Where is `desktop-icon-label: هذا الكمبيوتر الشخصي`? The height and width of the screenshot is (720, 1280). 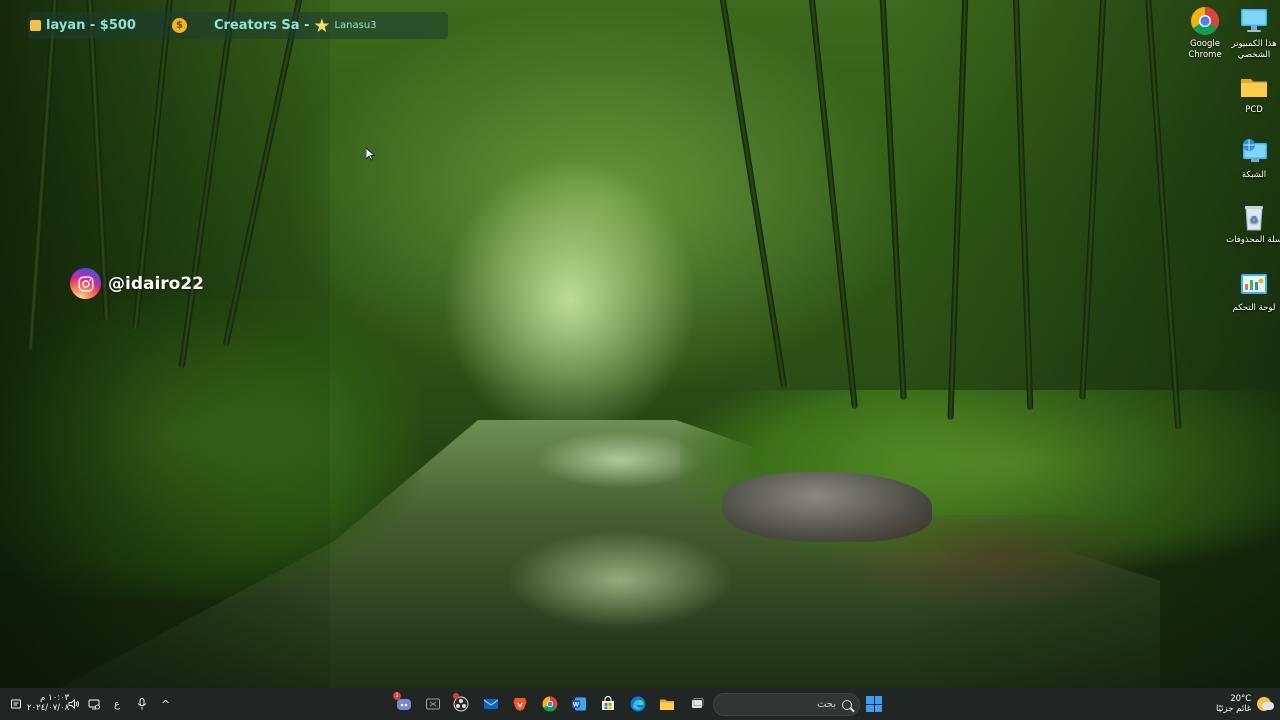 desktop-icon-label: هذا الكمبيوتر الشخصي is located at coordinates (1254, 49).